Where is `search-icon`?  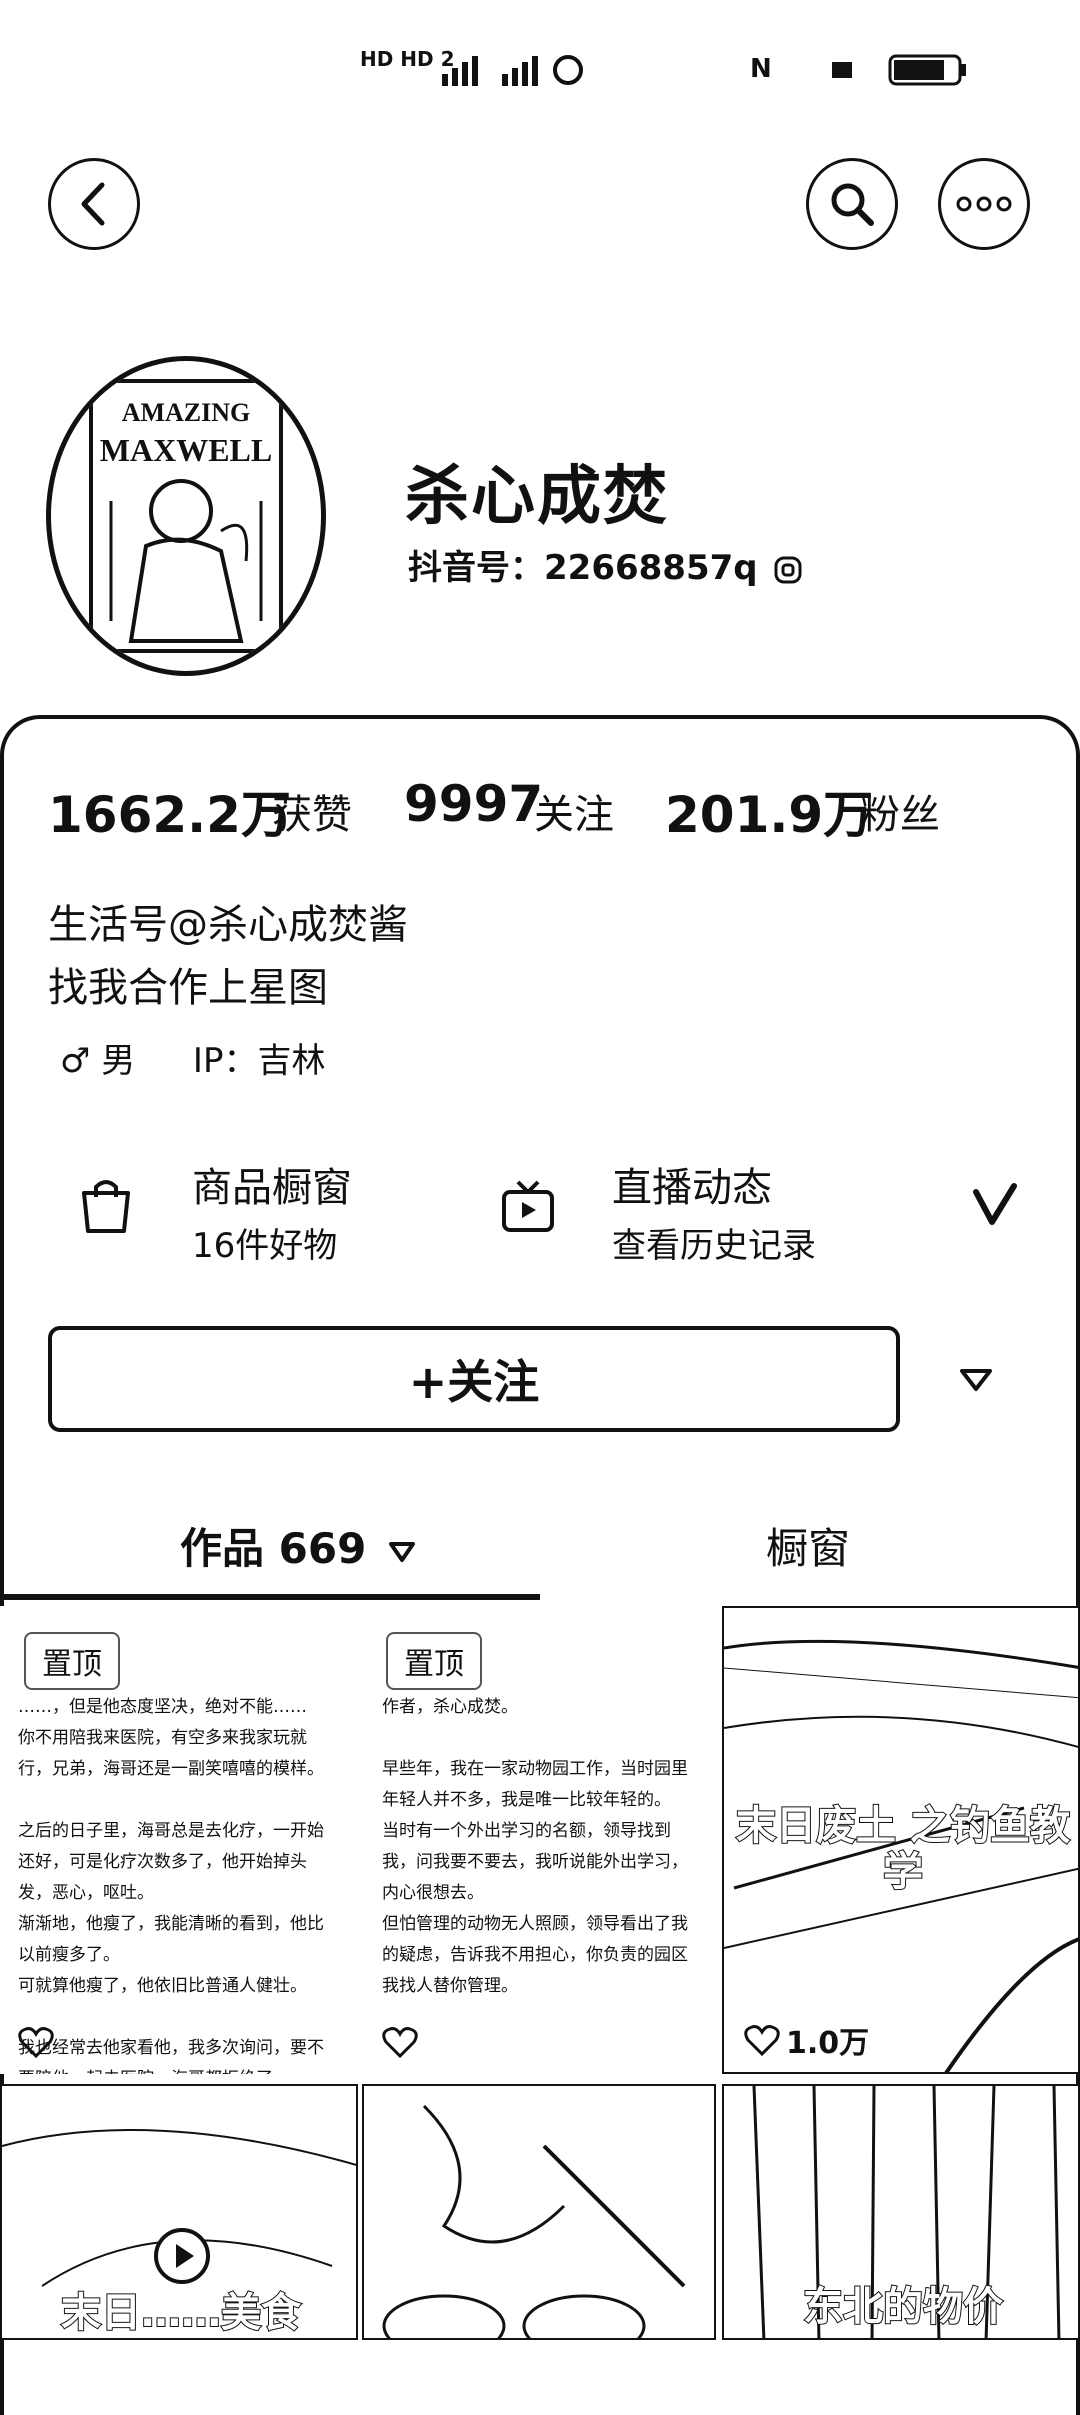
search-icon is located at coordinates (852, 204).